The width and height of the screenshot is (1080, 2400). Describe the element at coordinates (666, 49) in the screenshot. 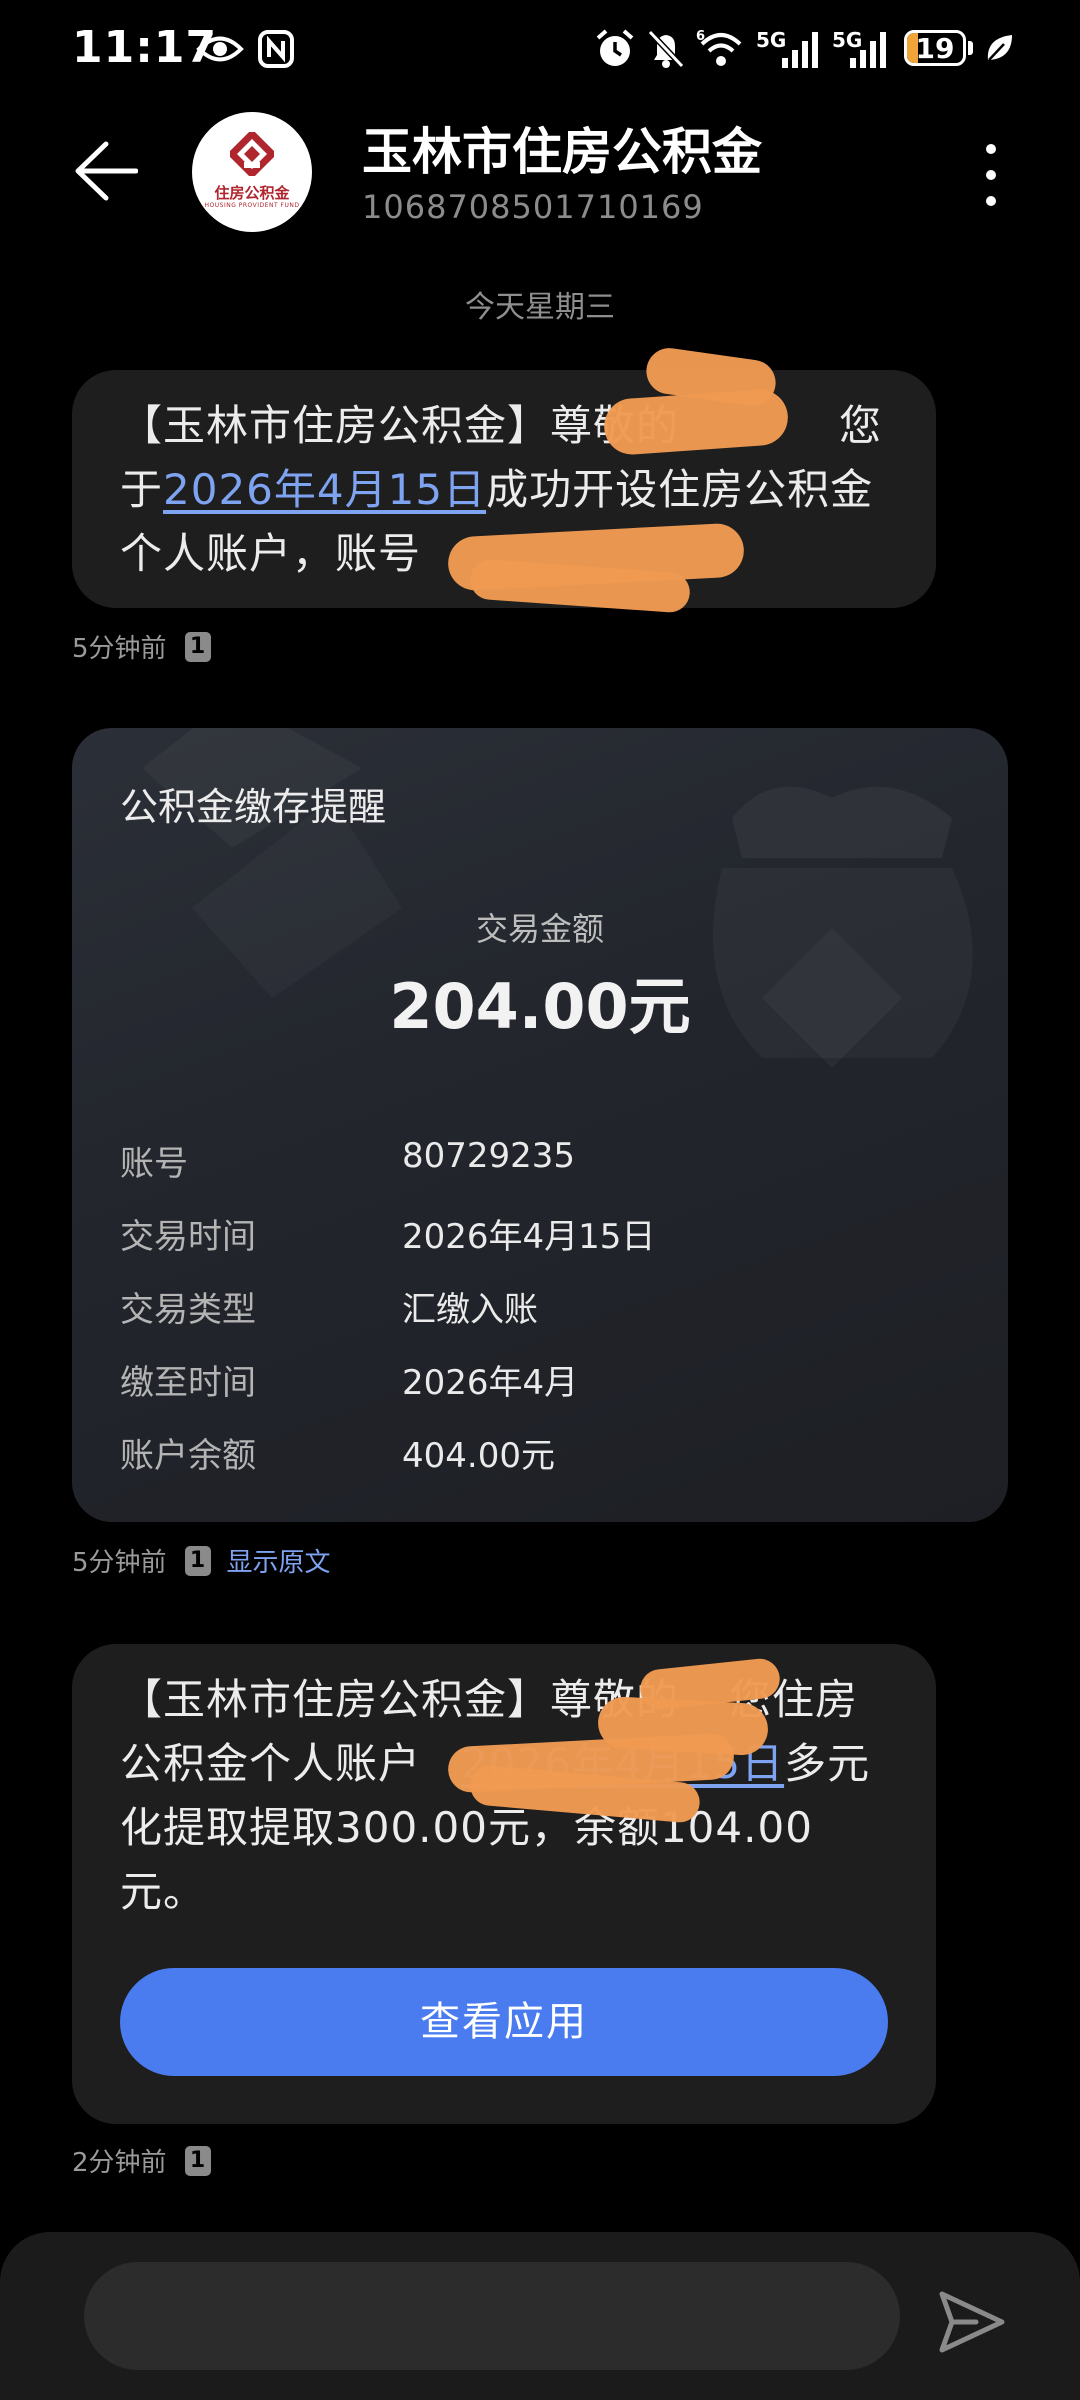

I see `bell-off-icon` at that location.